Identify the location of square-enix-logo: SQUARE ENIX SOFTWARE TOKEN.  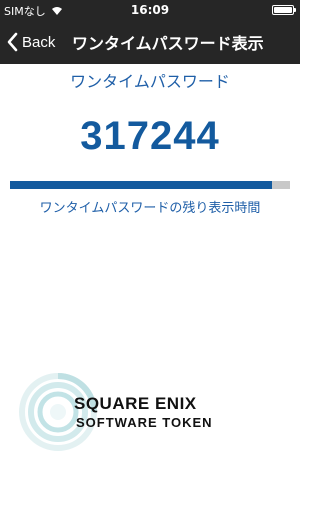
(148, 412).